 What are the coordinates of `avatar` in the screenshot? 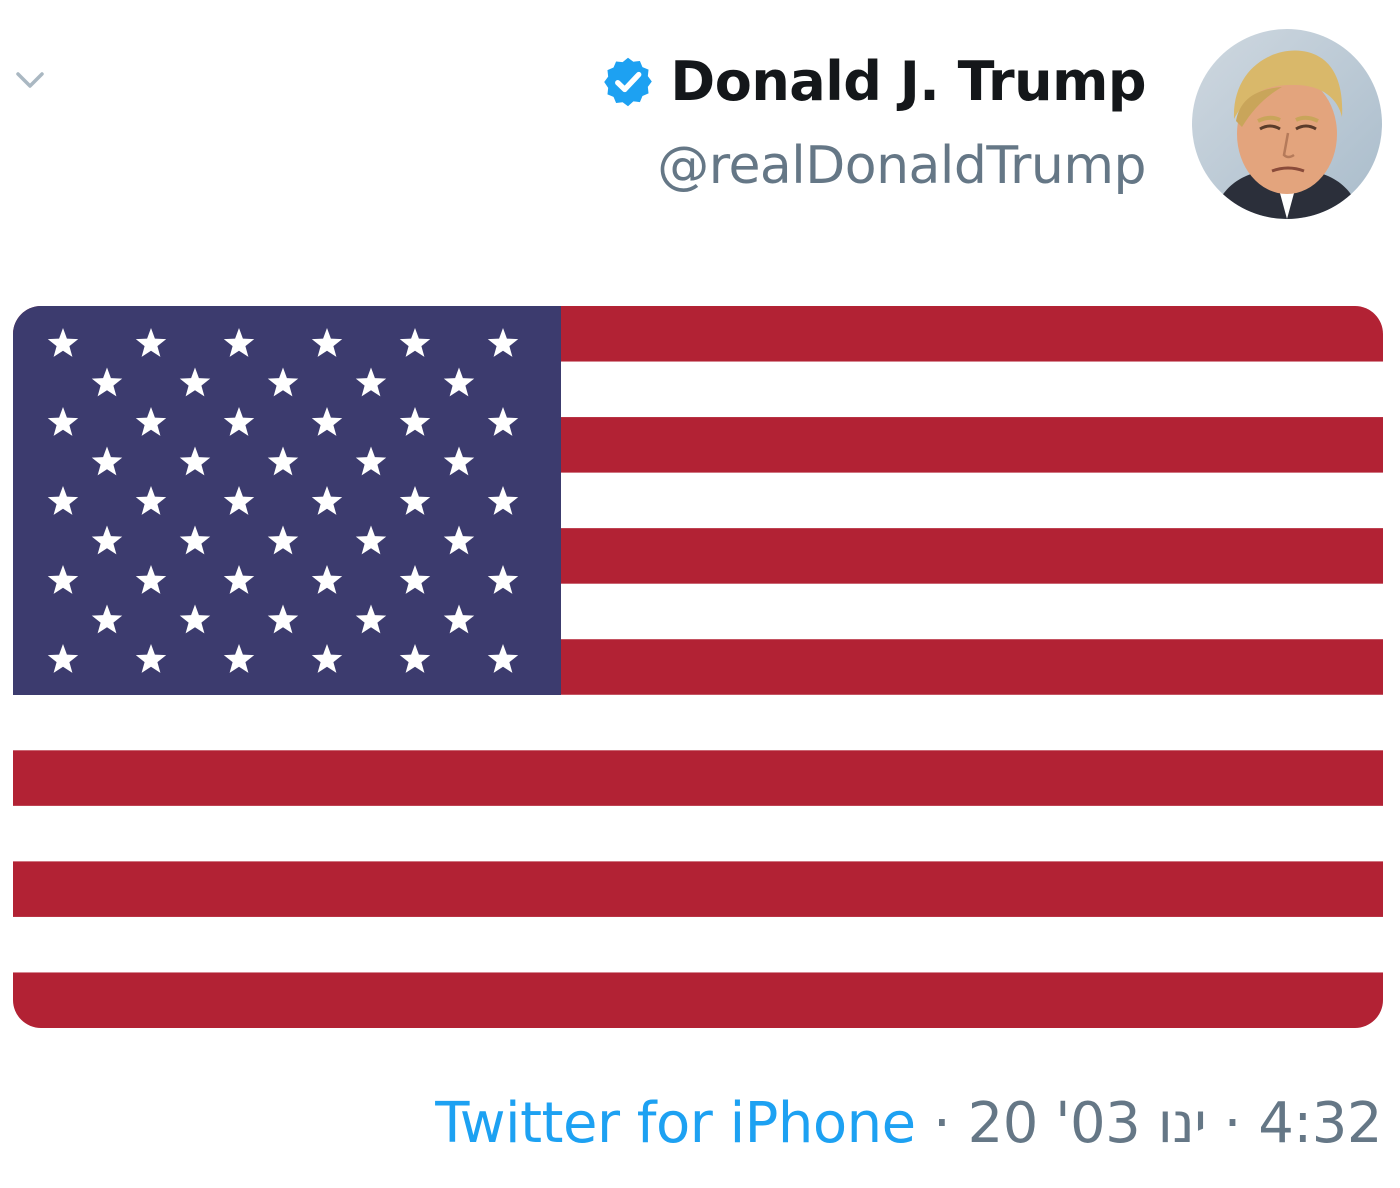 It's located at (1287, 124).